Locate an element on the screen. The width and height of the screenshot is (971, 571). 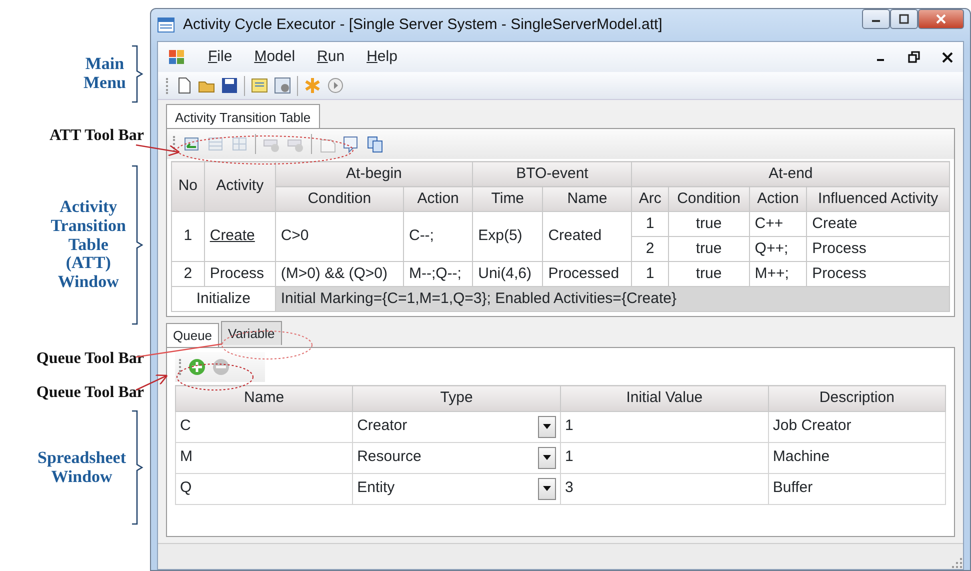
play-icon is located at coordinates (335, 85).